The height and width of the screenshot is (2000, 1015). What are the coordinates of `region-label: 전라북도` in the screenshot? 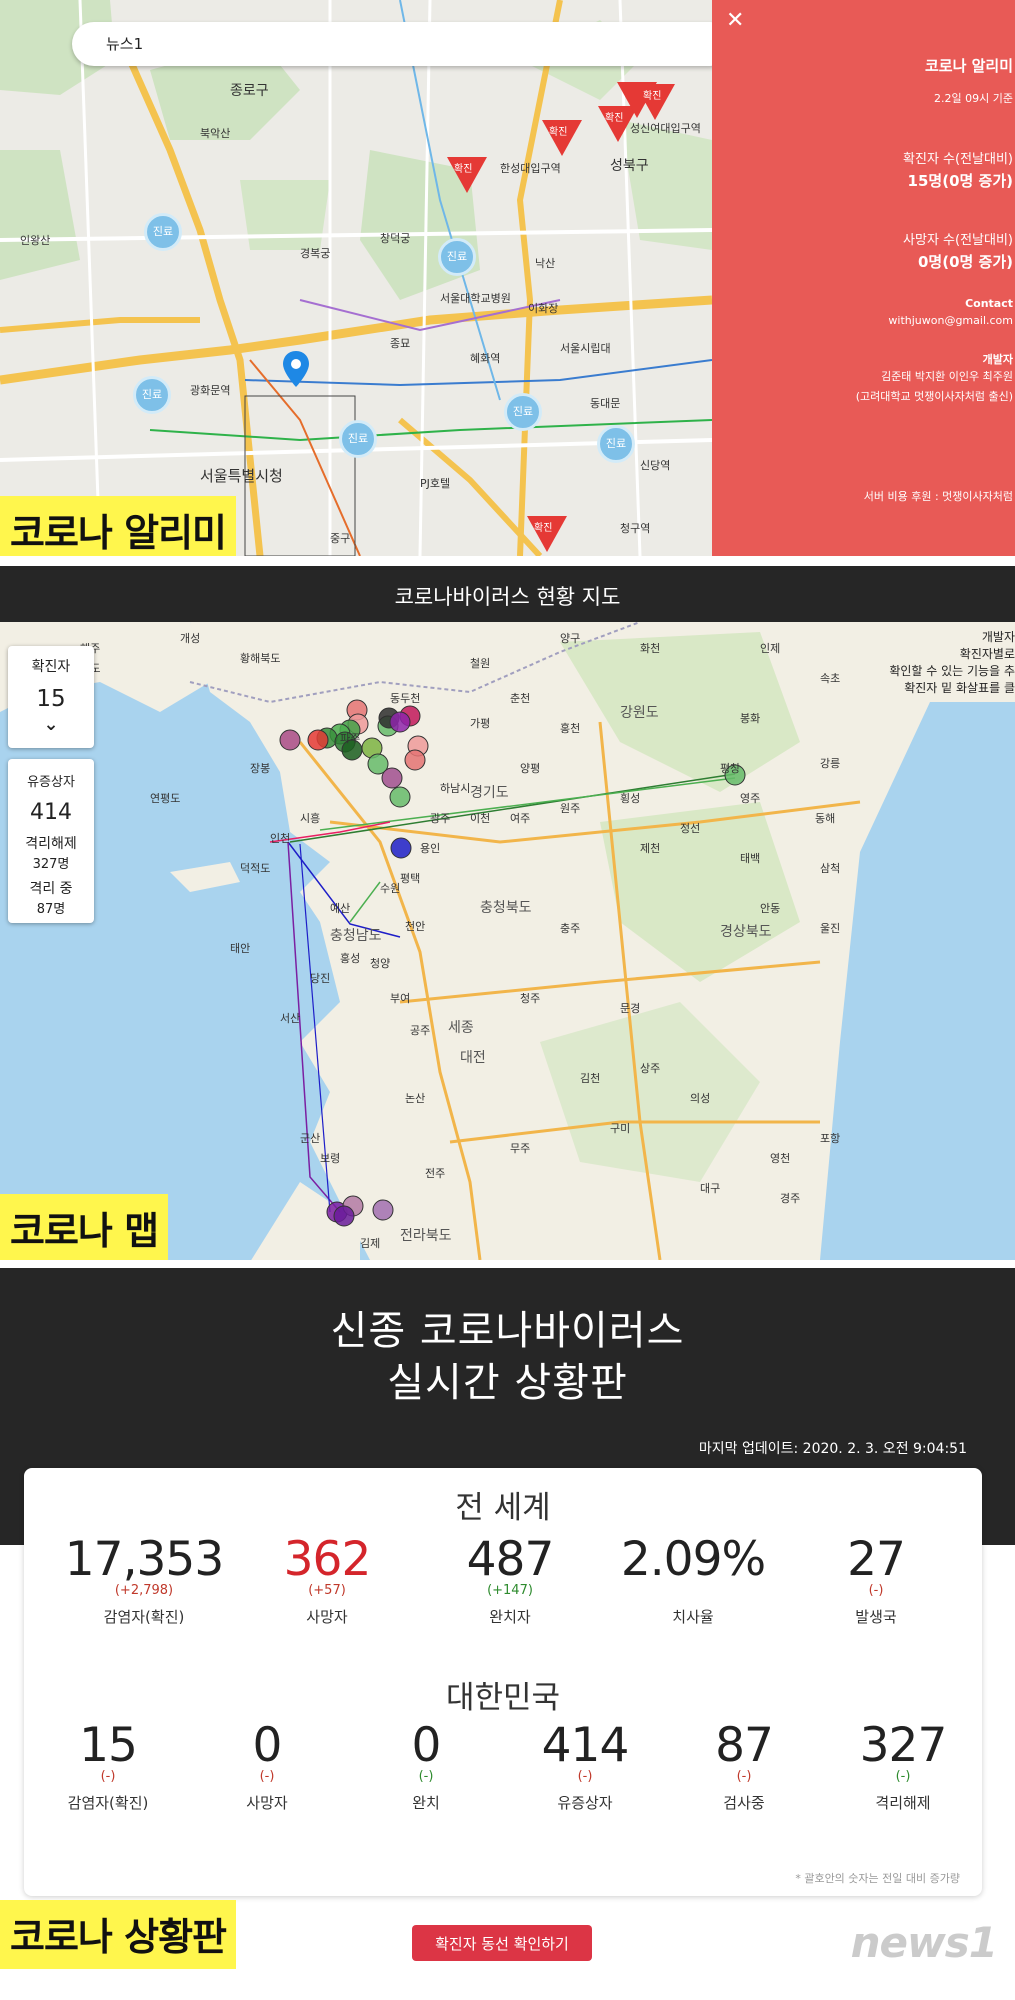 It's located at (426, 1236).